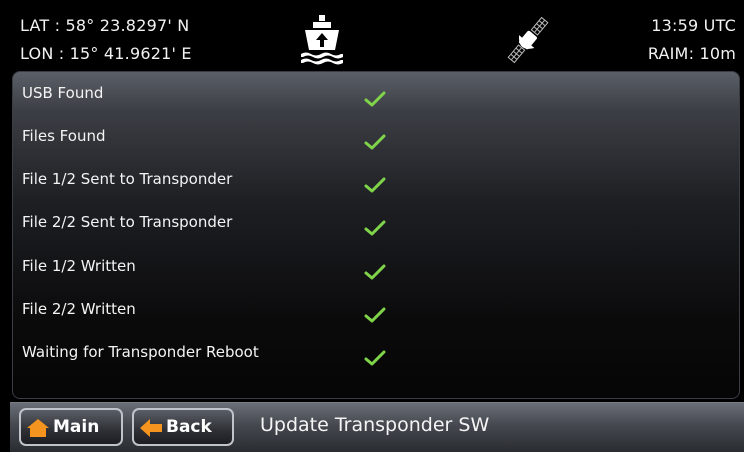 The image size is (744, 452). Describe the element at coordinates (222, 99) in the screenshot. I see `status-row-usb-found: USB Found` at that location.